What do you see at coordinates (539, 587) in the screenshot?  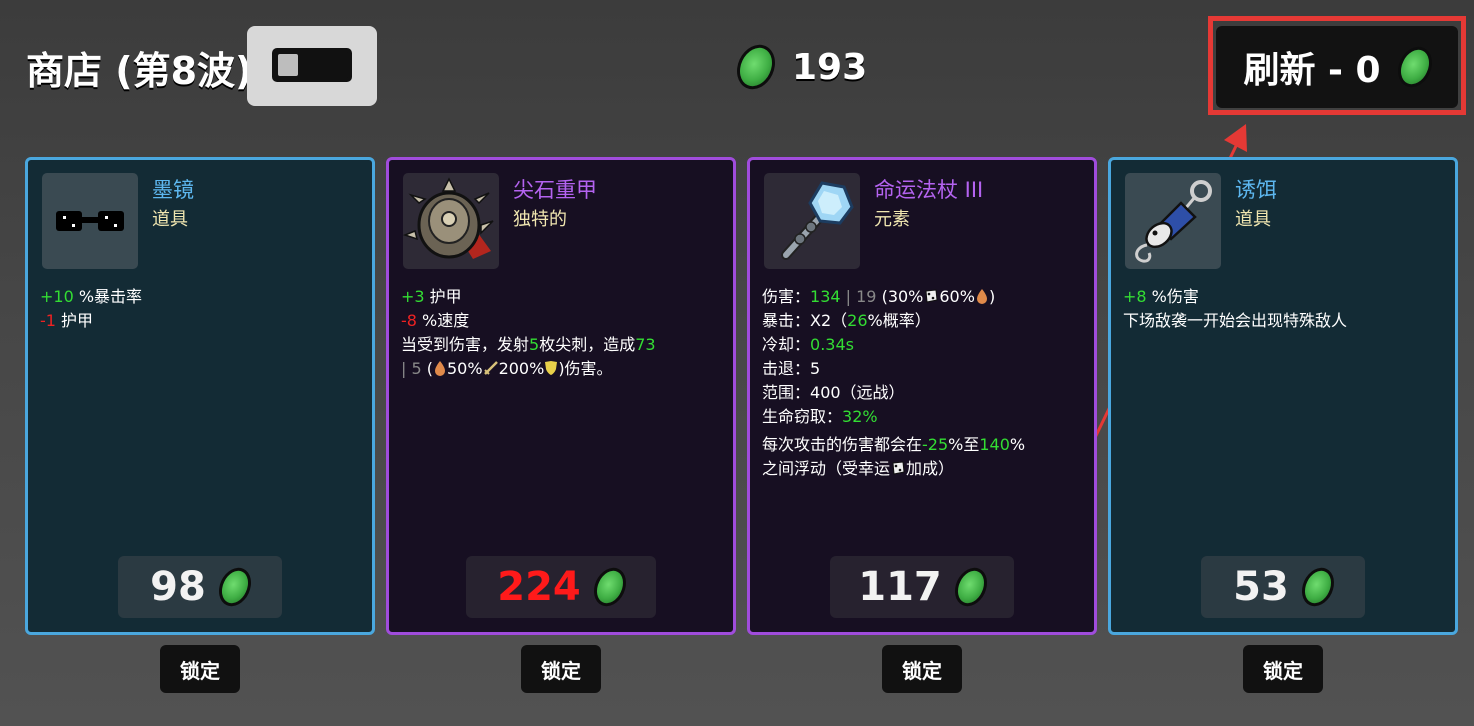 I see `price-value: 224` at bounding box center [539, 587].